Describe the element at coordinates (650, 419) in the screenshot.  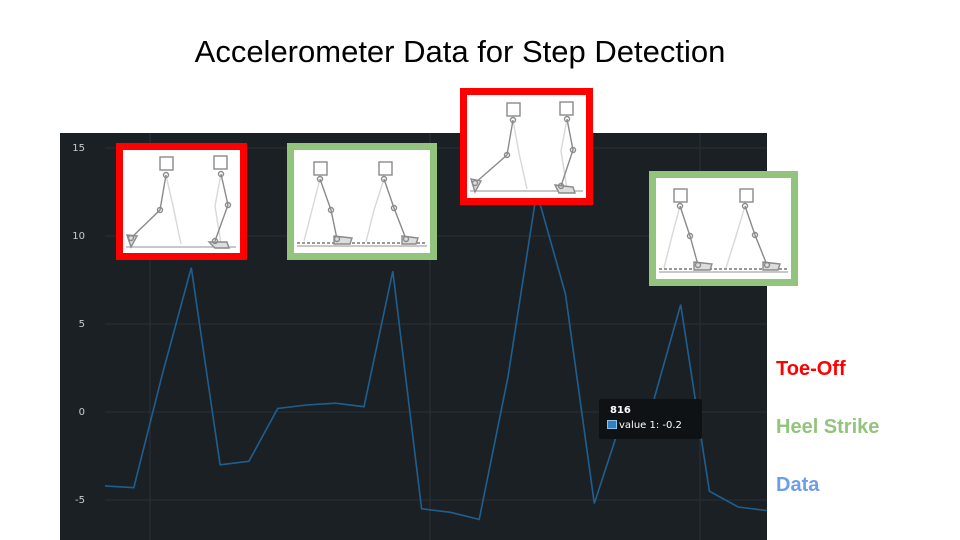
I see `chart-tooltip: 816 value 1: -0.2` at that location.